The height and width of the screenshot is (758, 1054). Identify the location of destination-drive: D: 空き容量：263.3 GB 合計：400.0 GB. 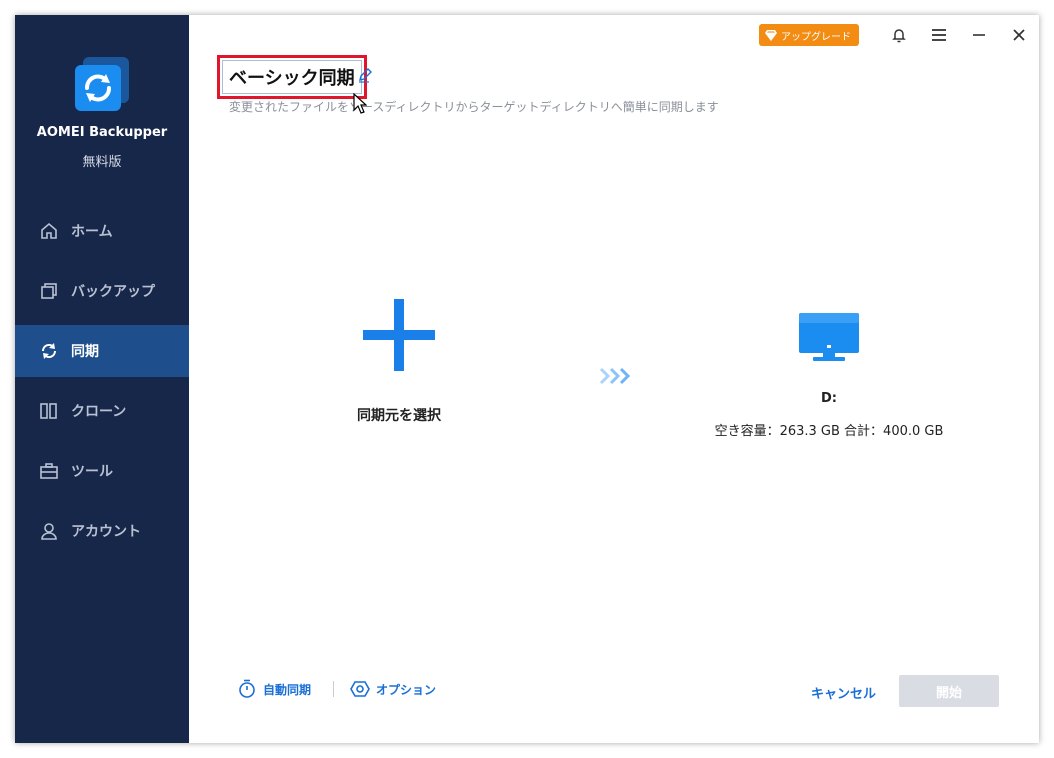
(829, 375).